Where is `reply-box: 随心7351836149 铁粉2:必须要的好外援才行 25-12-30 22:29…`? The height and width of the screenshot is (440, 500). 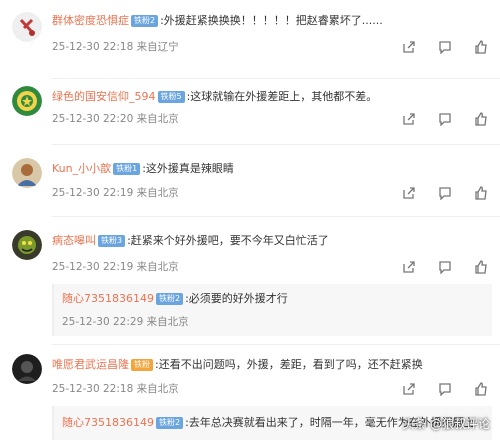
reply-box: 随心7351836149 铁粉2:必须要的好外援才行 25-12-30 22:29… is located at coordinates (272, 310).